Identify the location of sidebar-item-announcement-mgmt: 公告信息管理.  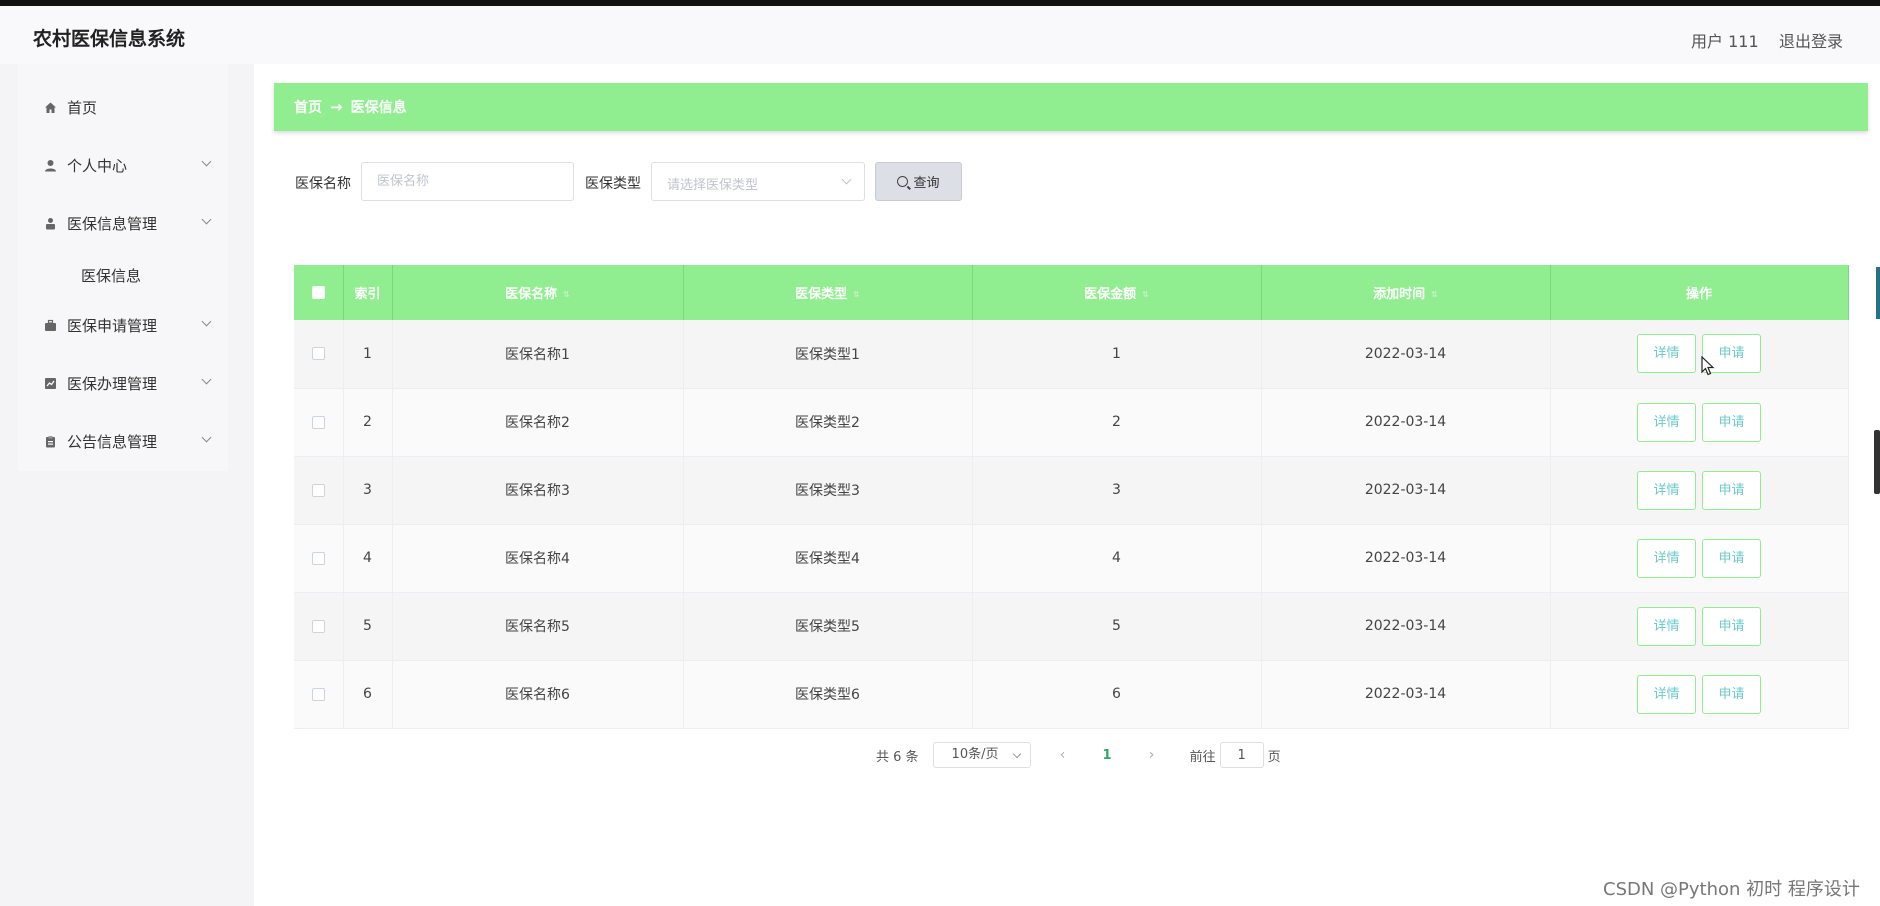
(123, 441).